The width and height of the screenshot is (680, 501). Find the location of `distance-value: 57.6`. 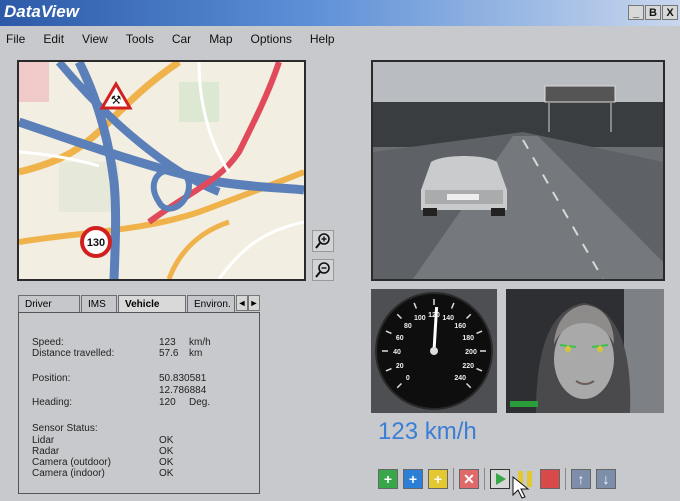

distance-value: 57.6 is located at coordinates (169, 353).